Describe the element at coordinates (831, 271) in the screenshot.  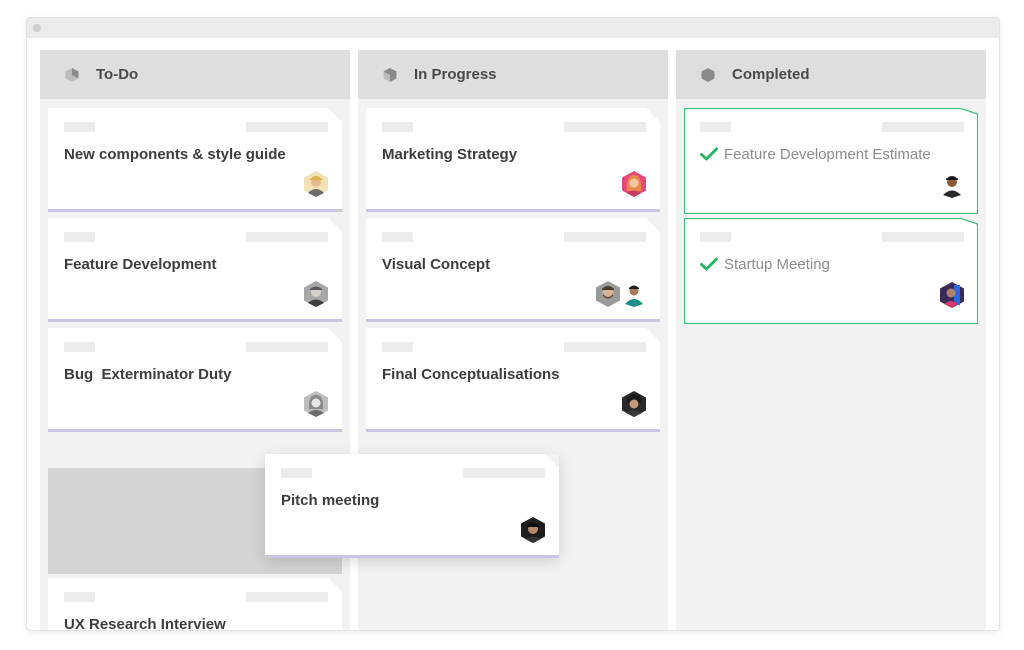
I see `completed-task-card: Startup Meeting` at that location.